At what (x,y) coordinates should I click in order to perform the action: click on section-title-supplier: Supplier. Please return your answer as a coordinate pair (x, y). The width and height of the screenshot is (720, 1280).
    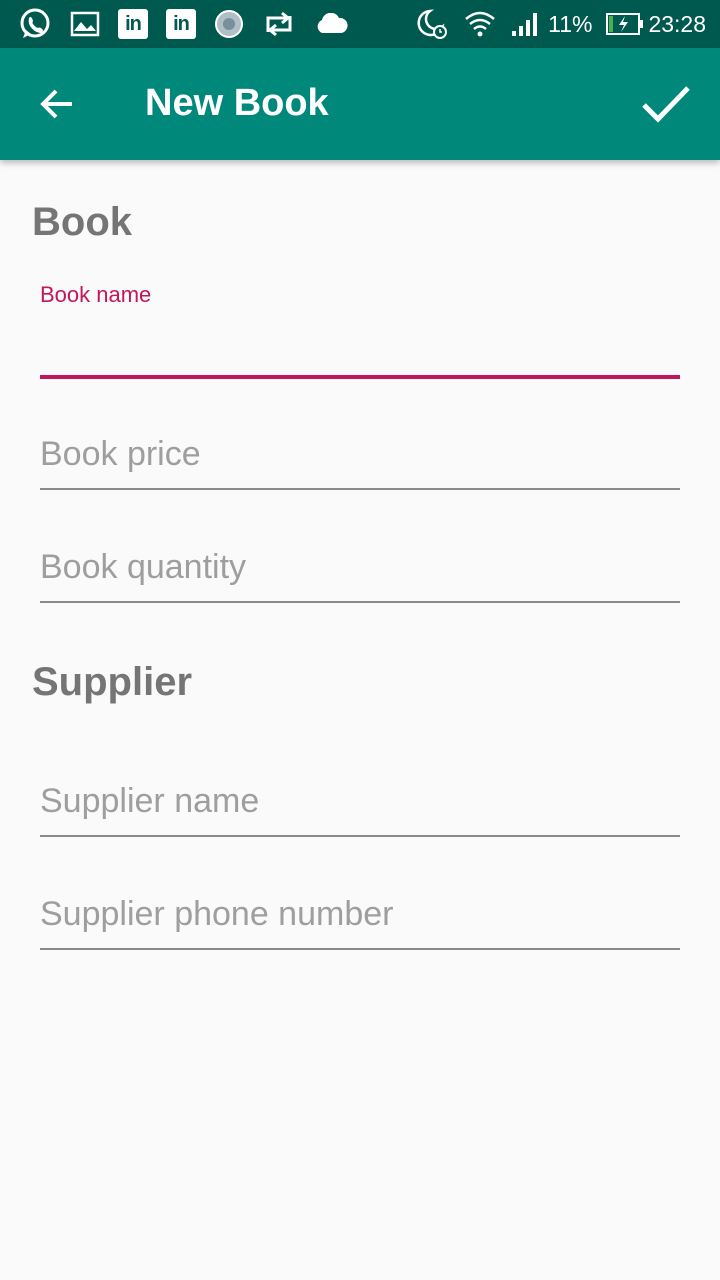
    Looking at the image, I should click on (112, 682).